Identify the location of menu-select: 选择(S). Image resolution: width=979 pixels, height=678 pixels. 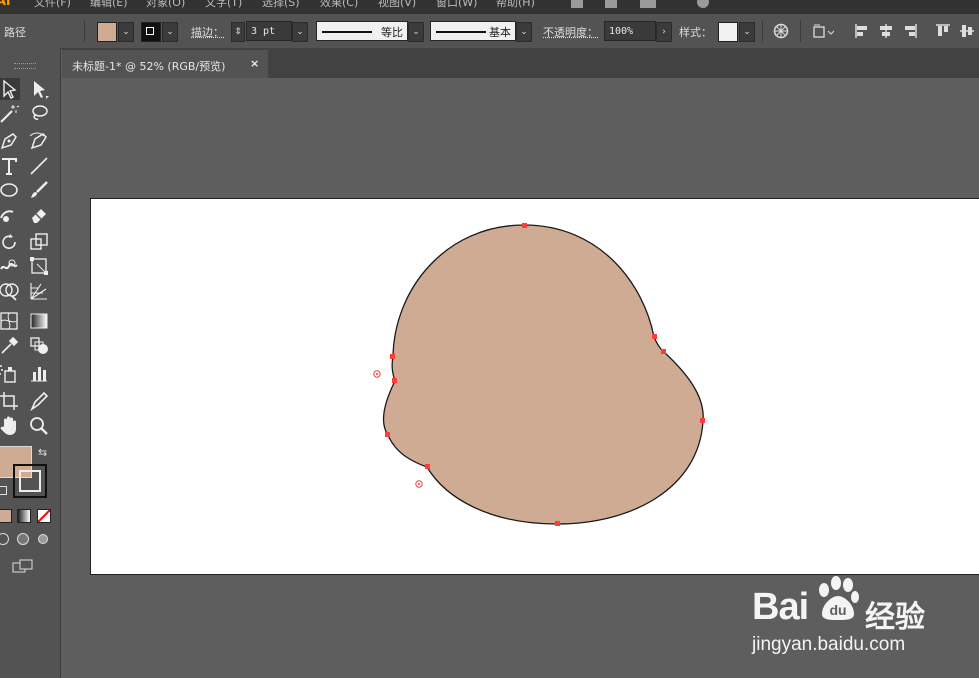
(281, 5).